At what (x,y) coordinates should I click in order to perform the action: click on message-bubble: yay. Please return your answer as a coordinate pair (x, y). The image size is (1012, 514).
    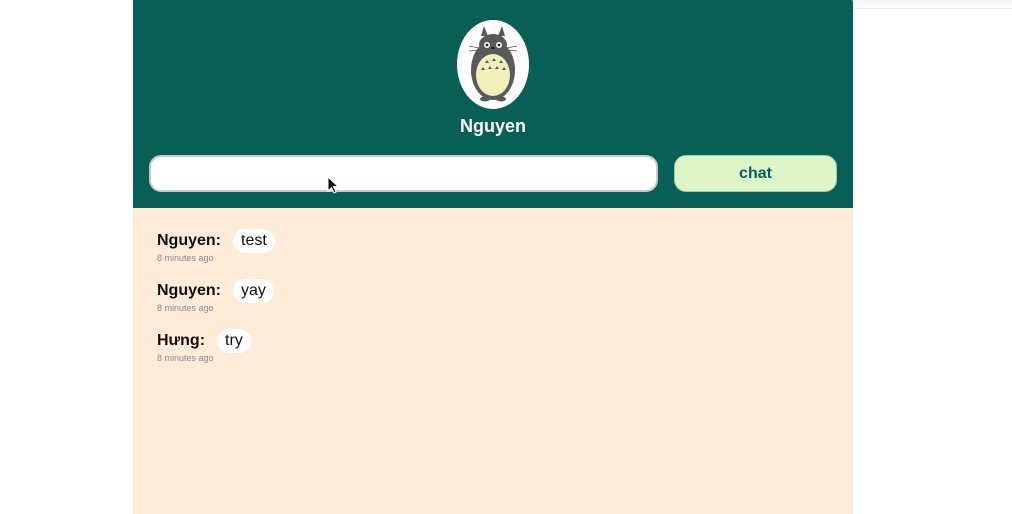
    Looking at the image, I should click on (253, 291).